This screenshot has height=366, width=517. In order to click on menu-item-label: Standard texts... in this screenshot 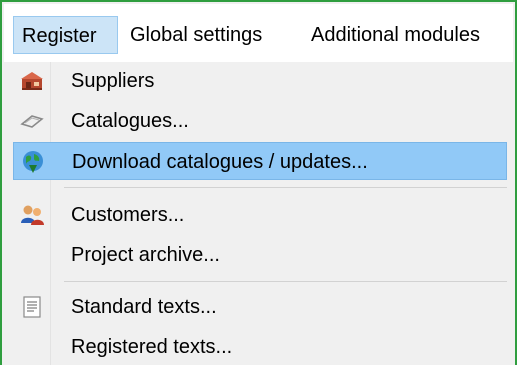, I will do `click(144, 307)`.